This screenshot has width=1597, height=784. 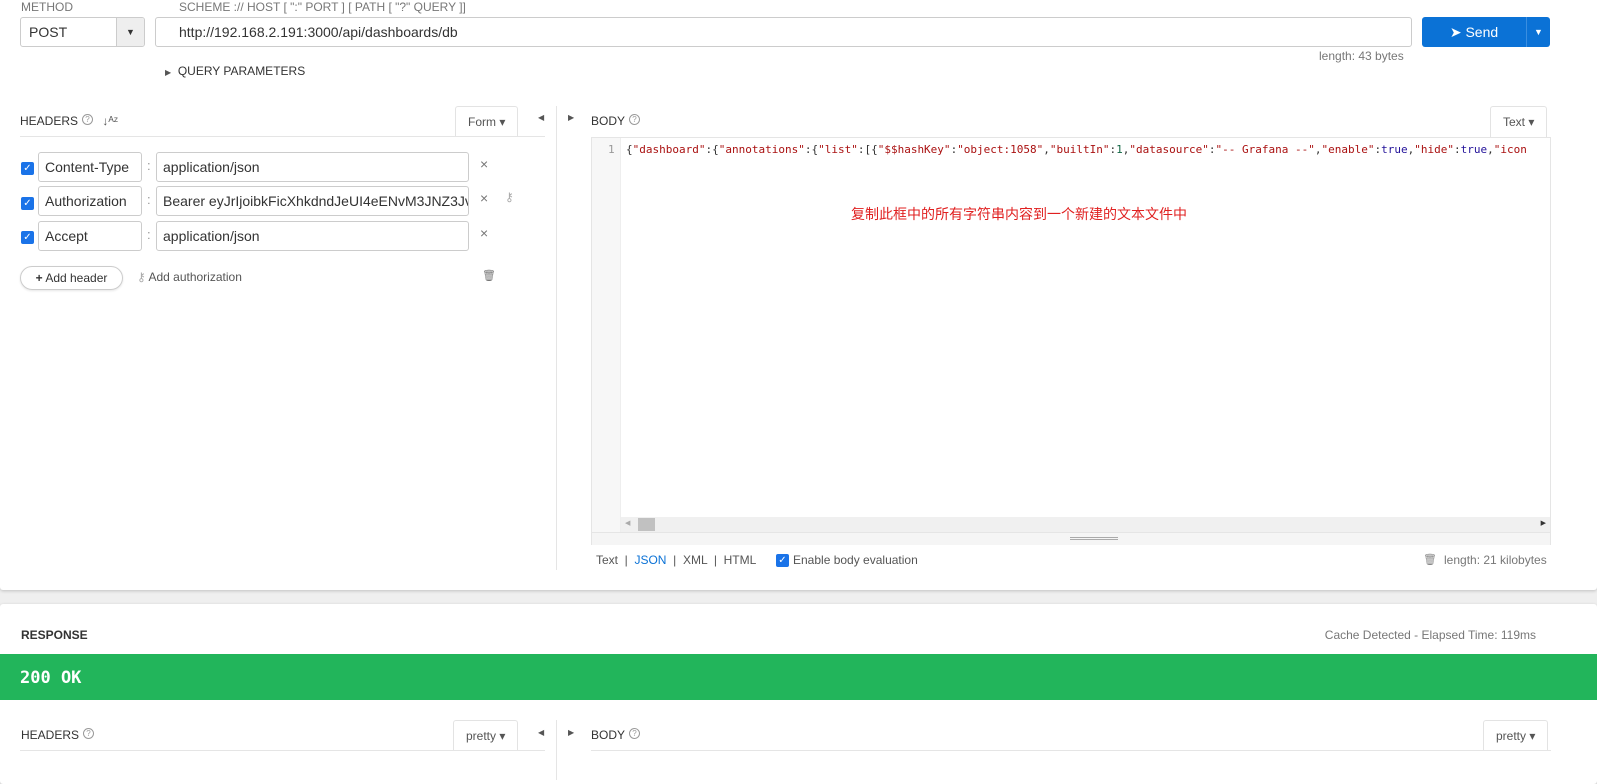 What do you see at coordinates (1495, 560) in the screenshot?
I see `body-length: length: 21 kilobytes` at bounding box center [1495, 560].